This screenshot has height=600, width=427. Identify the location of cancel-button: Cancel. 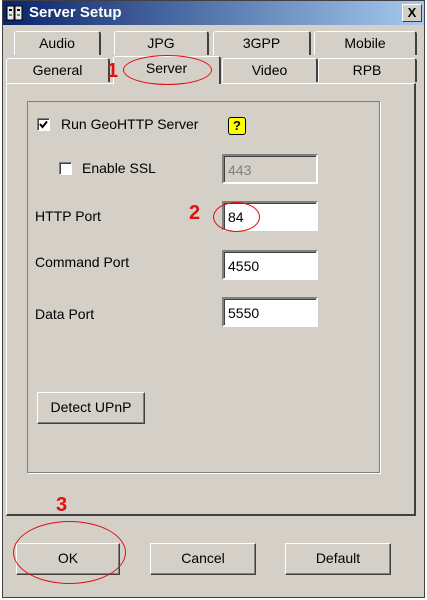
(203, 559).